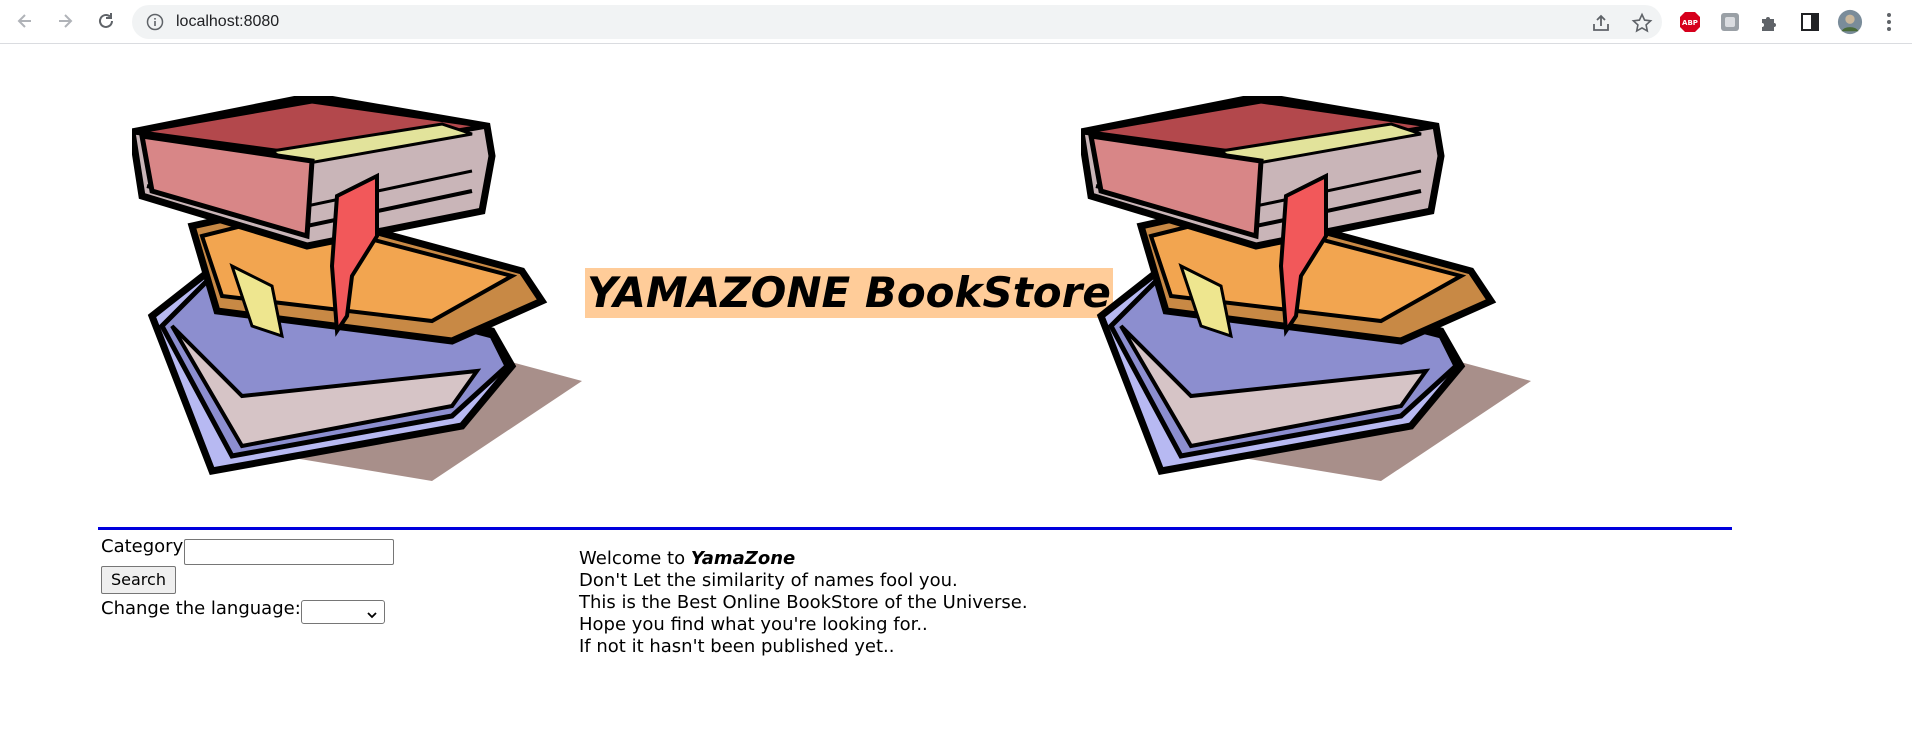 The width and height of the screenshot is (1912, 735). Describe the element at coordinates (743, 558) in the screenshot. I see `welcome-brand: YamaZone` at that location.